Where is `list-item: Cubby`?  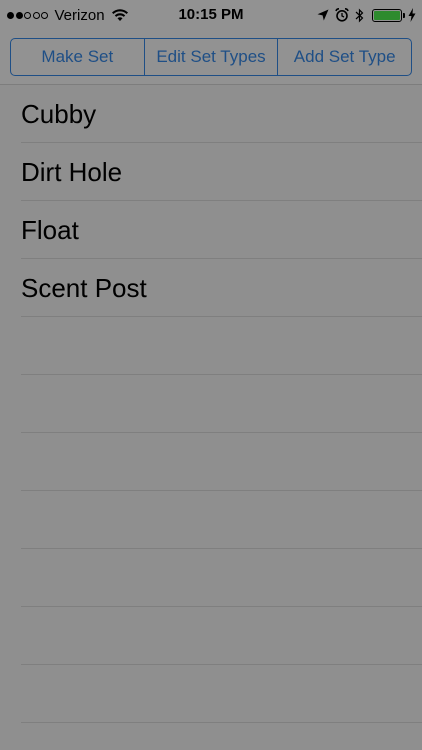 list-item: Cubby is located at coordinates (211, 114).